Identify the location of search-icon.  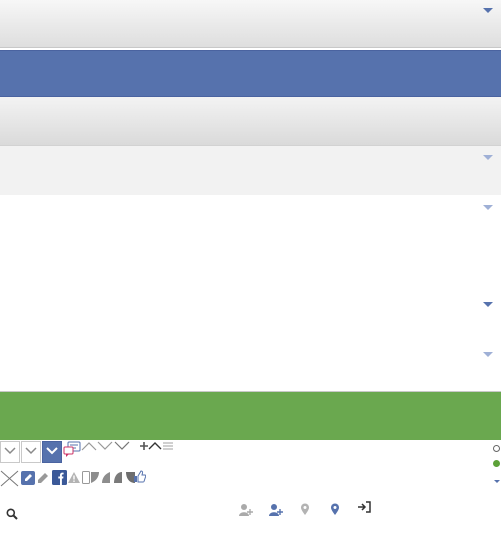
(12, 514).